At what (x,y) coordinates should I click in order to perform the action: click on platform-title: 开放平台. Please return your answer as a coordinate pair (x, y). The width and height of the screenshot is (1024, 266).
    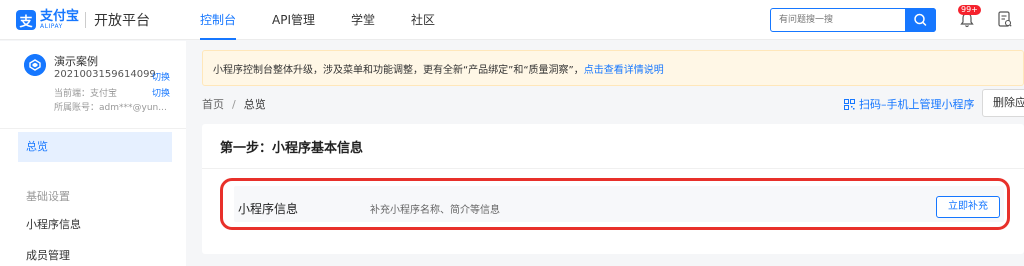
    Looking at the image, I should click on (122, 21).